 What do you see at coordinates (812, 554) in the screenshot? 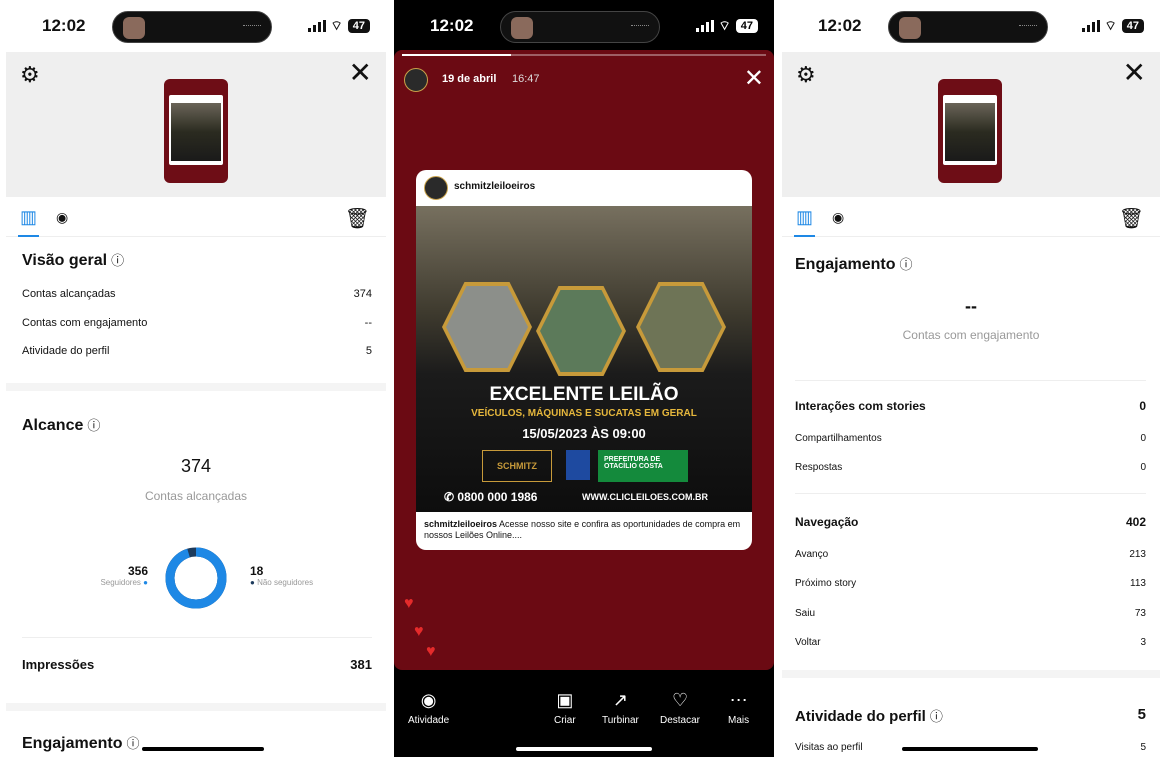
I see `row-label: Avanço` at bounding box center [812, 554].